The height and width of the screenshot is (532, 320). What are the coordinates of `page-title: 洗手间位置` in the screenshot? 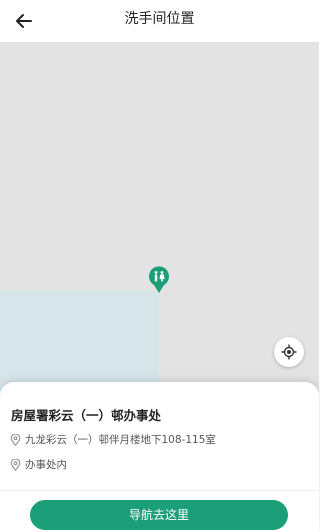 It's located at (159, 19).